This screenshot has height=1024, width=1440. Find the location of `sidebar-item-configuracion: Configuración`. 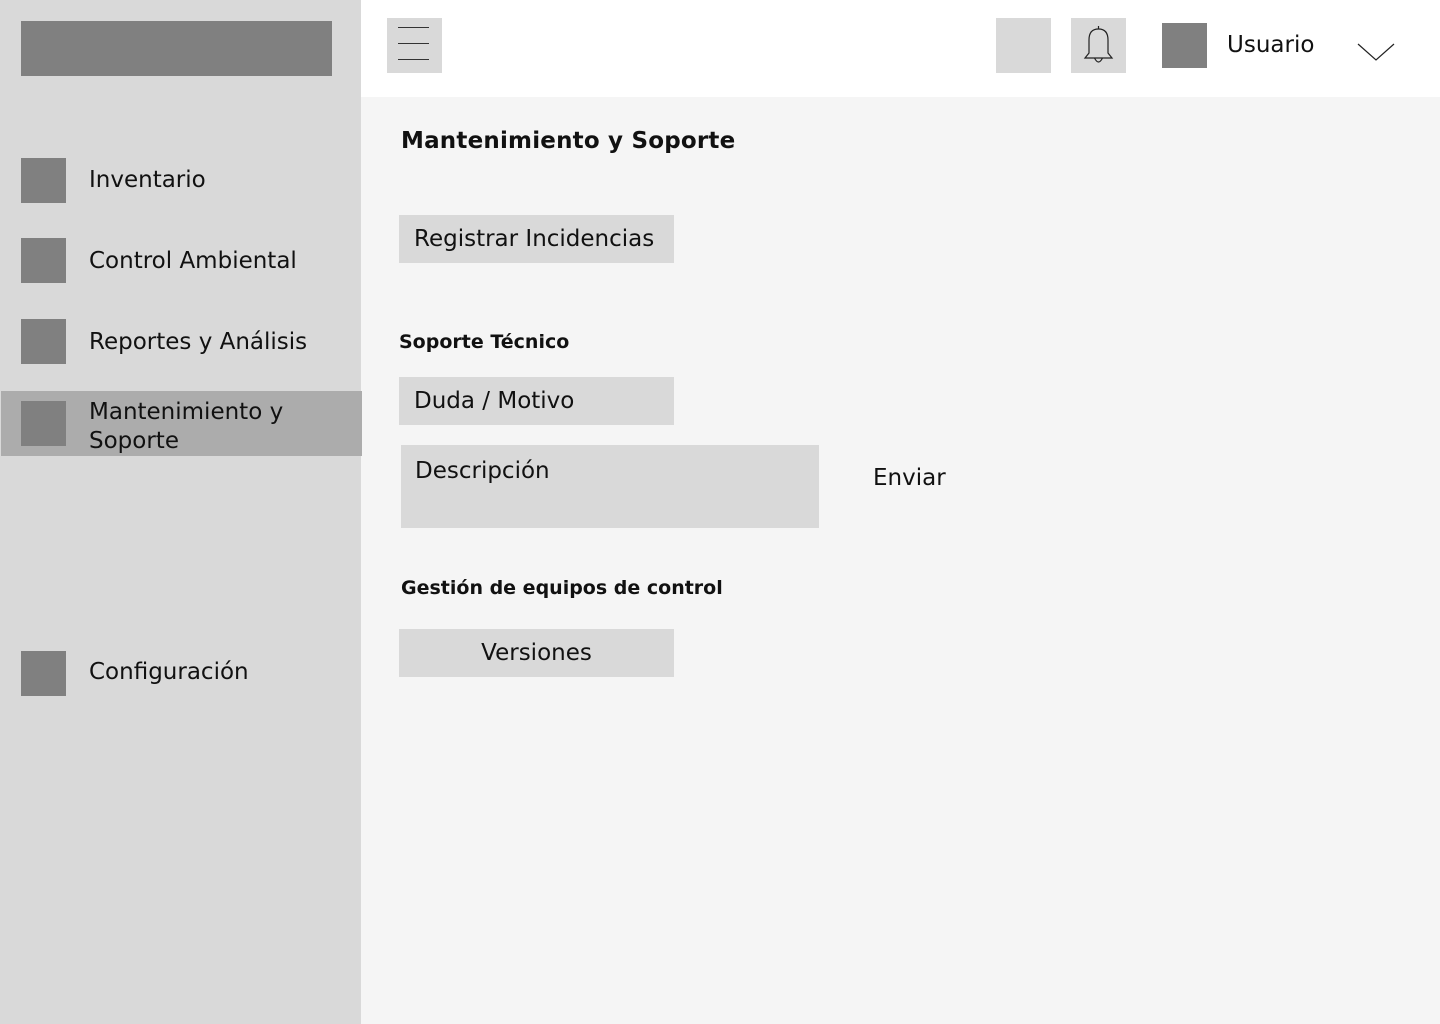

sidebar-item-configuracion: Configuración is located at coordinates (180, 673).